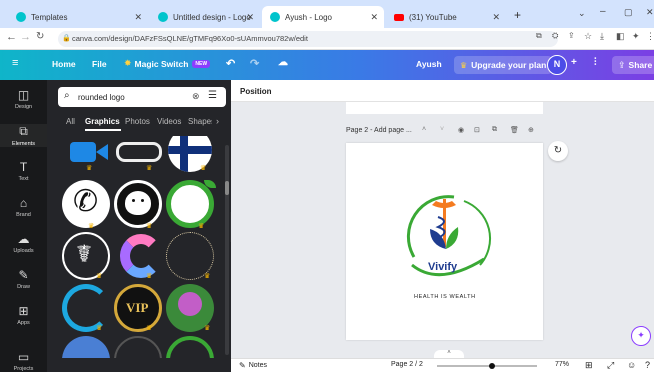 The image size is (654, 372). I want to click on graphic-result-vip-badge: VIP, so click(138, 308).